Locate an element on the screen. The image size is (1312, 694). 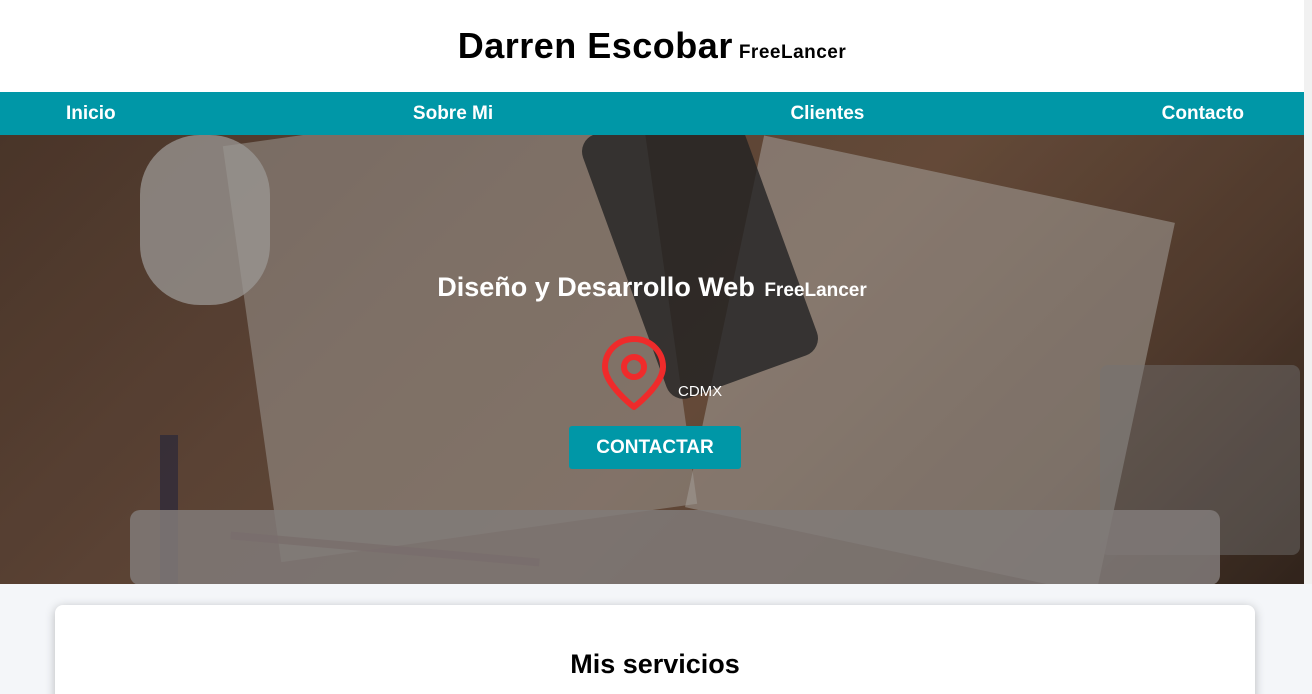
hero-title-main: Diseño y Desarrollo Web is located at coordinates (596, 287).